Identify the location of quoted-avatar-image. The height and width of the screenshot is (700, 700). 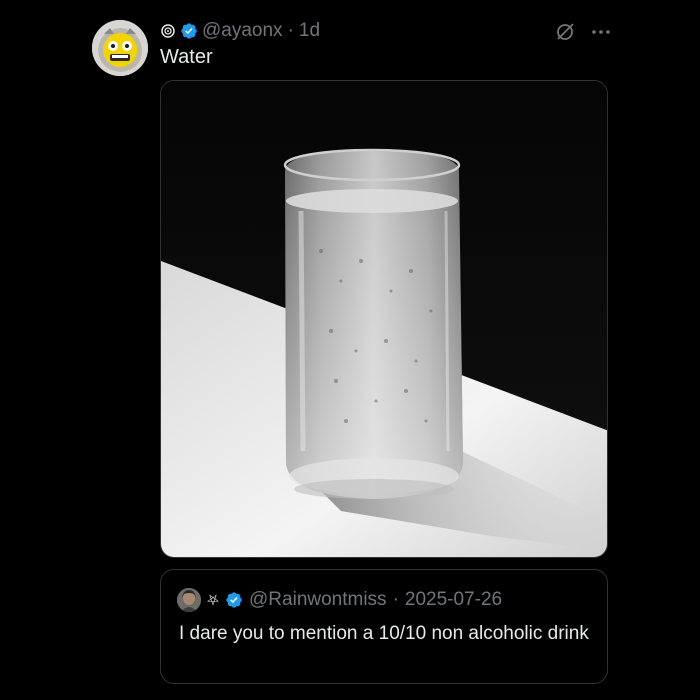
(189, 600).